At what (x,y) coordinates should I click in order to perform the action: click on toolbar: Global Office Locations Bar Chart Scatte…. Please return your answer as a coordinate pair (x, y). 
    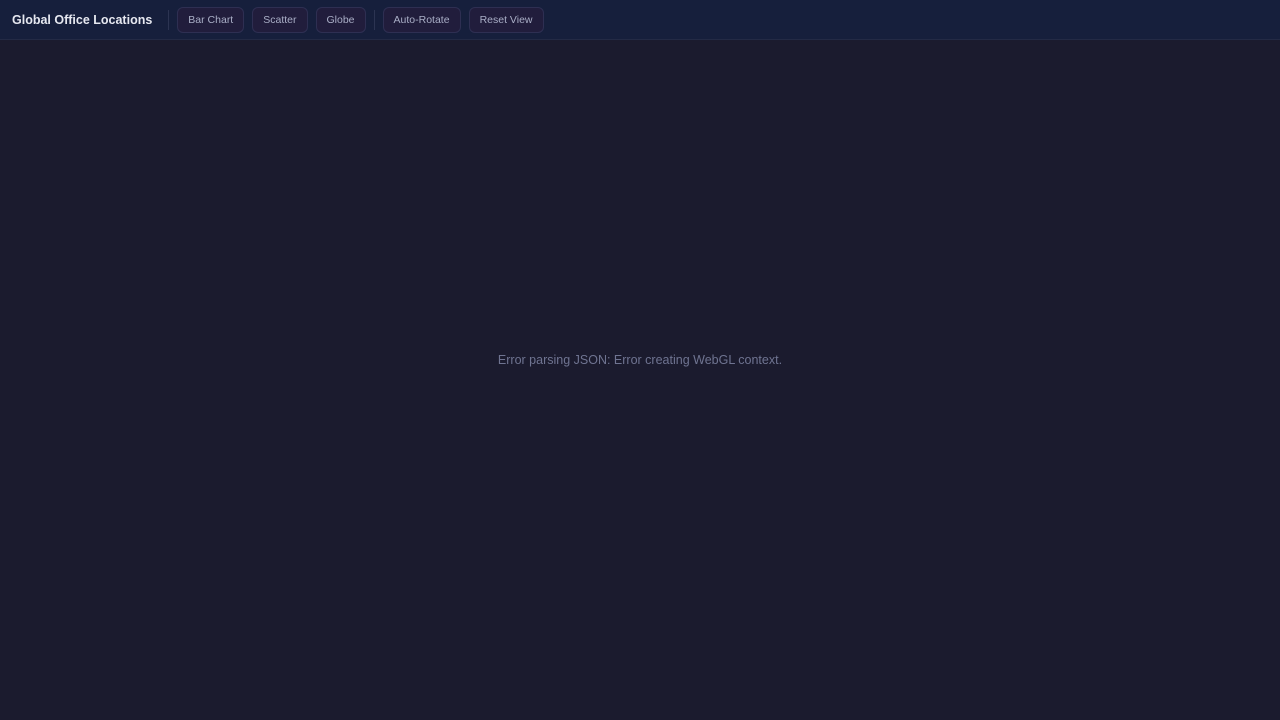
    Looking at the image, I should click on (640, 20).